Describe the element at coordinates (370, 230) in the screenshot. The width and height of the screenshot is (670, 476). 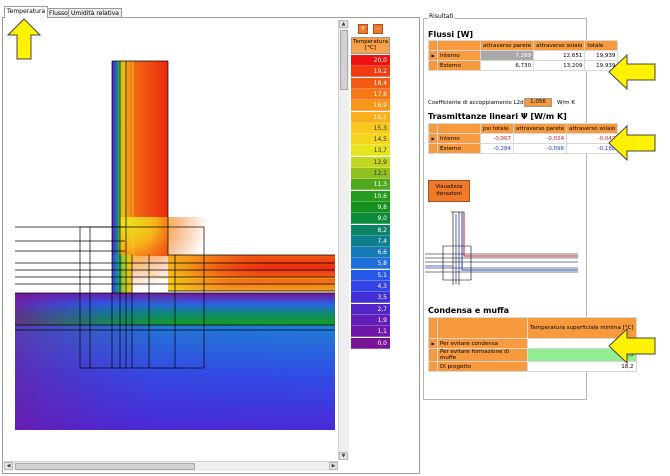
I see `legend-entry: 8,2` at that location.